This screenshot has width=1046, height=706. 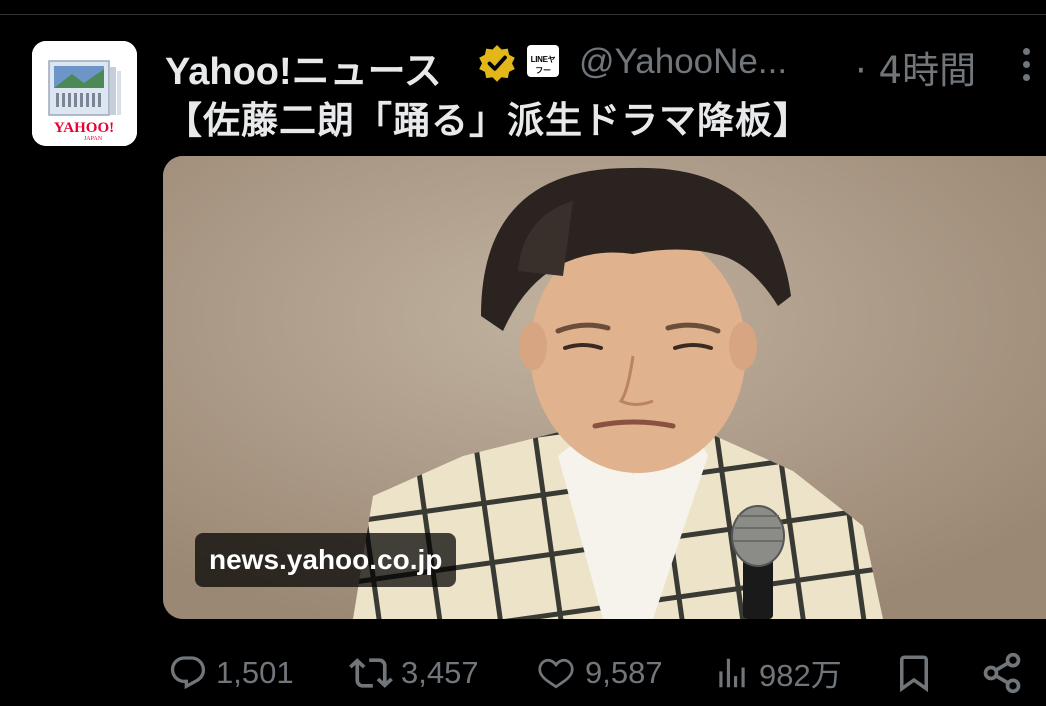 I want to click on like-count: 9,587, so click(x=624, y=672).